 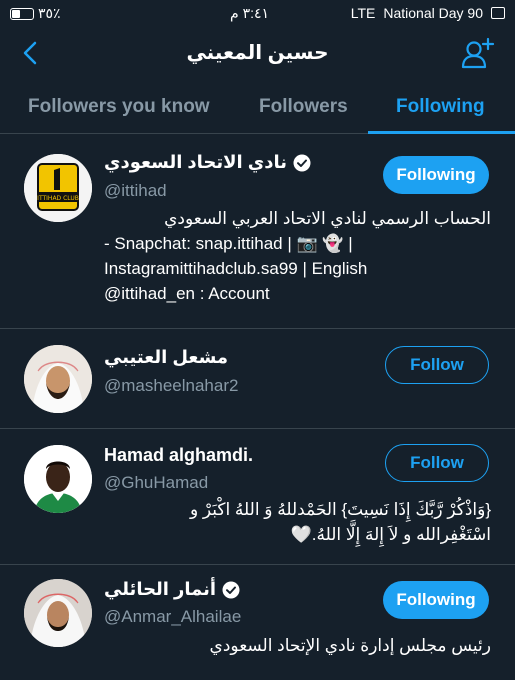 I want to click on account-name-row: Hamad alghamdi., so click(x=178, y=455).